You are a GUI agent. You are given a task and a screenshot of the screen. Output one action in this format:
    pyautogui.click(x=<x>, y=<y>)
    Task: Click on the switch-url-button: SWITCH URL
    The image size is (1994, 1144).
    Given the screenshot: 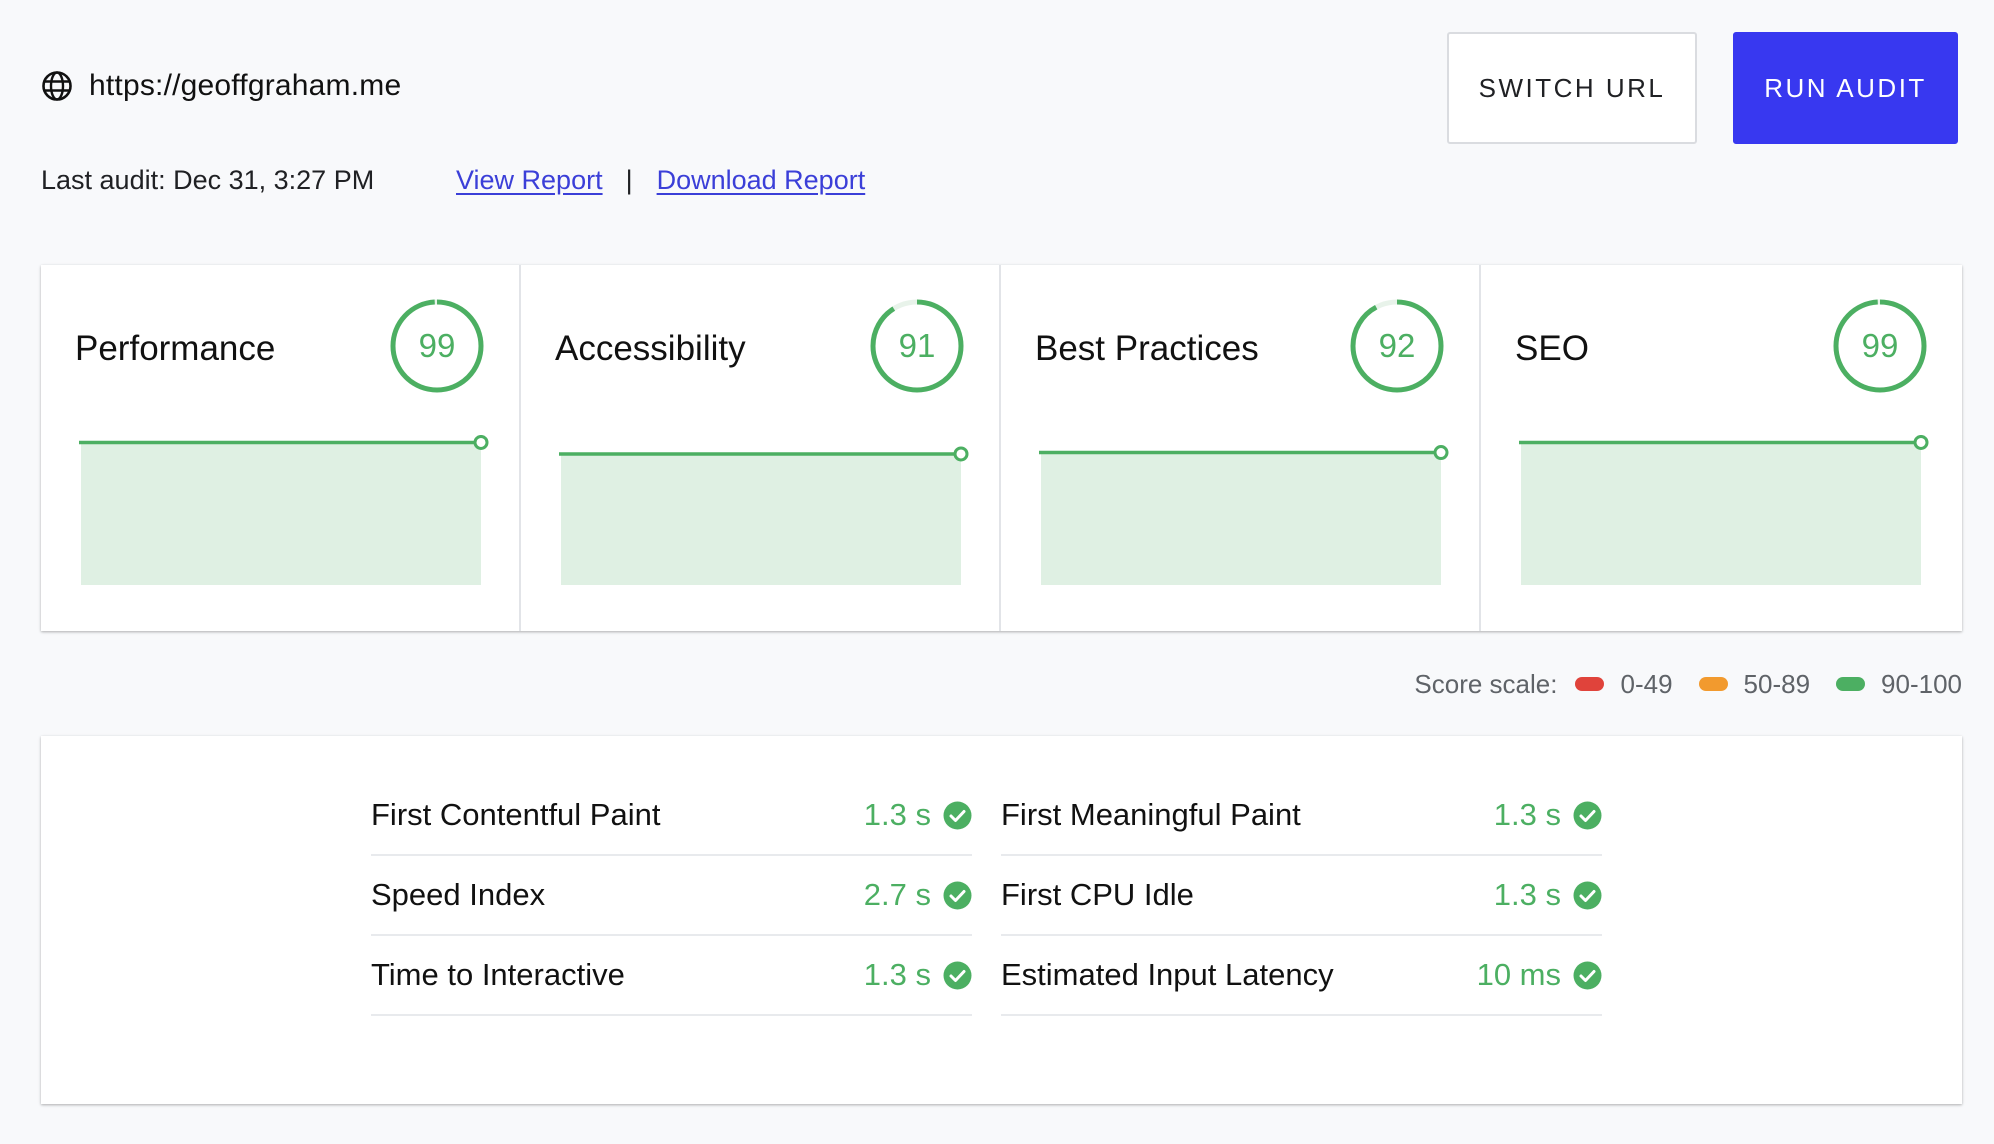 What is the action you would take?
    pyautogui.click(x=1572, y=88)
    